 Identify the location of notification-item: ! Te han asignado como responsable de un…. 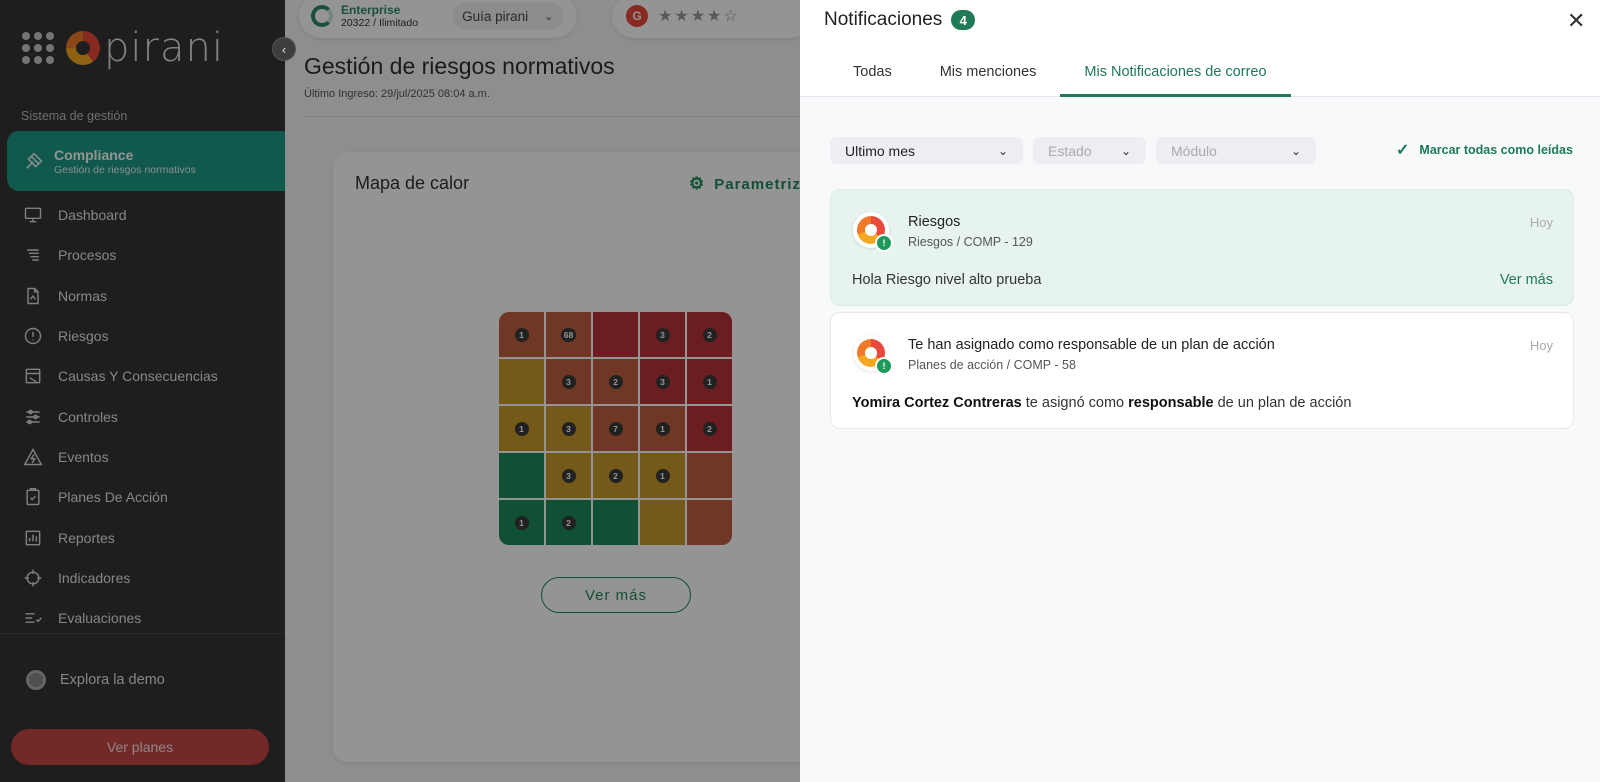
(1202, 370).